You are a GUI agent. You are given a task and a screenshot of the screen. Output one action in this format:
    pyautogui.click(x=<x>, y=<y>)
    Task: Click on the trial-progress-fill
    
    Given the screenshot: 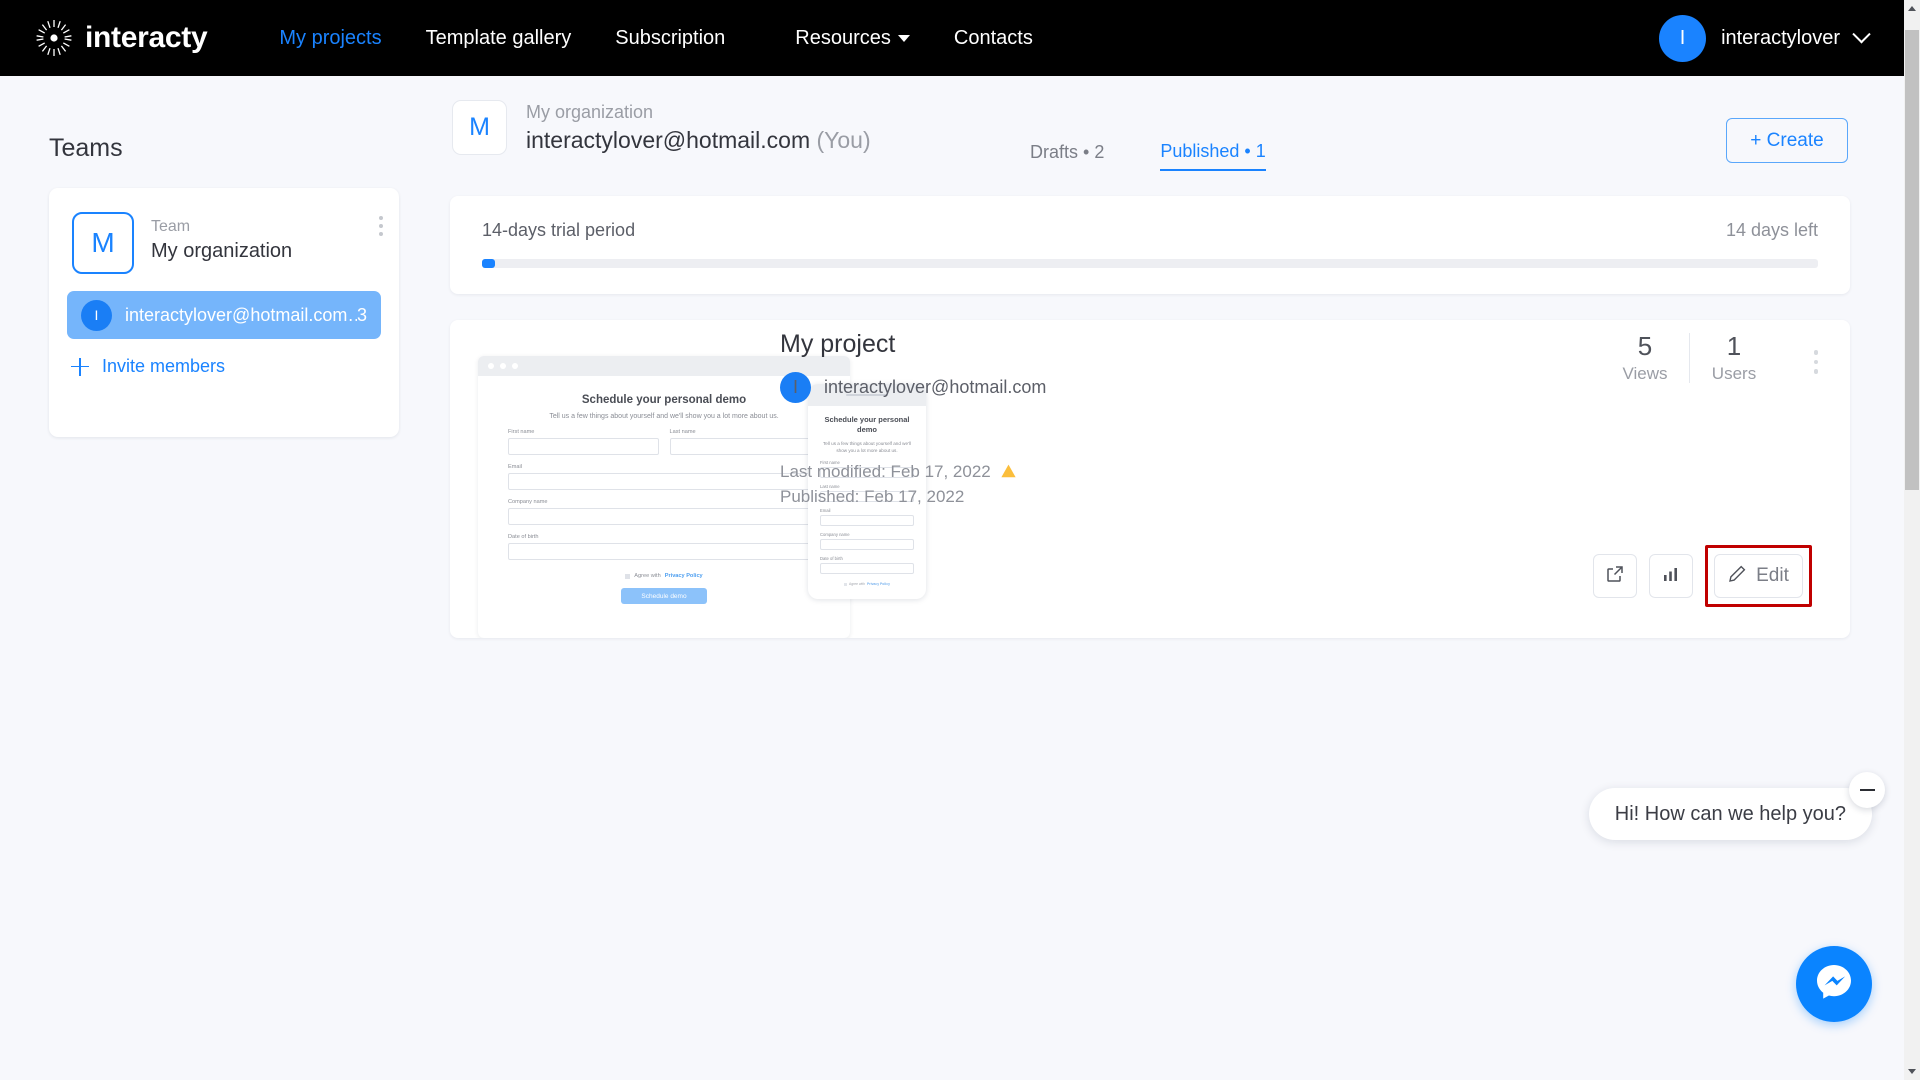 What is the action you would take?
    pyautogui.click(x=488, y=263)
    